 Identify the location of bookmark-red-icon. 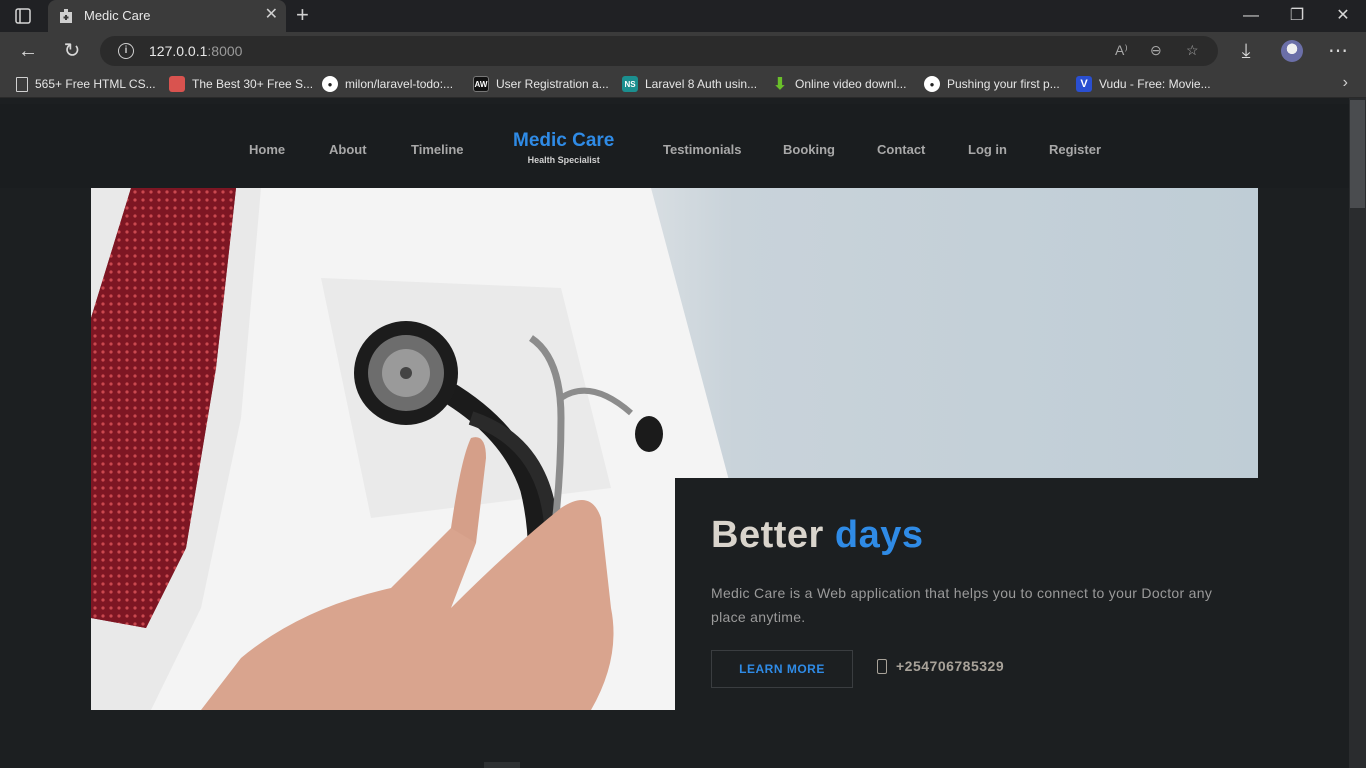
(177, 84).